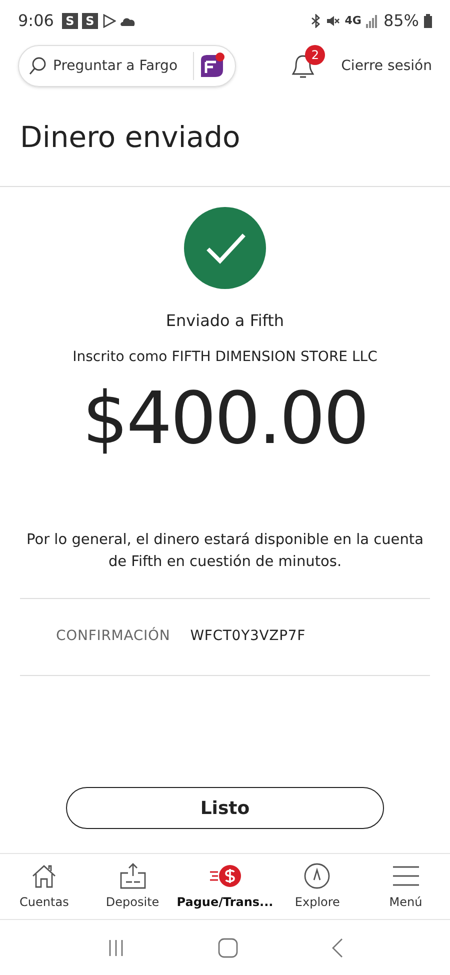  Describe the element at coordinates (315, 21) in the screenshot. I see `bluetooth-icon` at that location.